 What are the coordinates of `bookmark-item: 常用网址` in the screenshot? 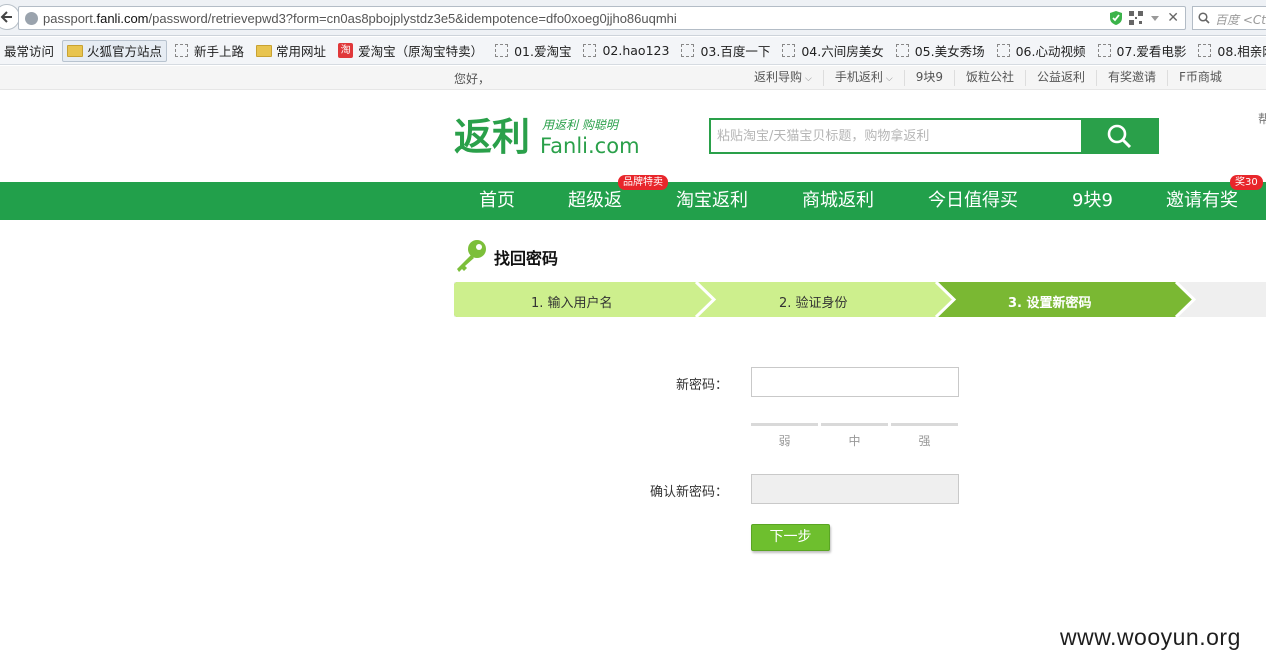 It's located at (291, 51).